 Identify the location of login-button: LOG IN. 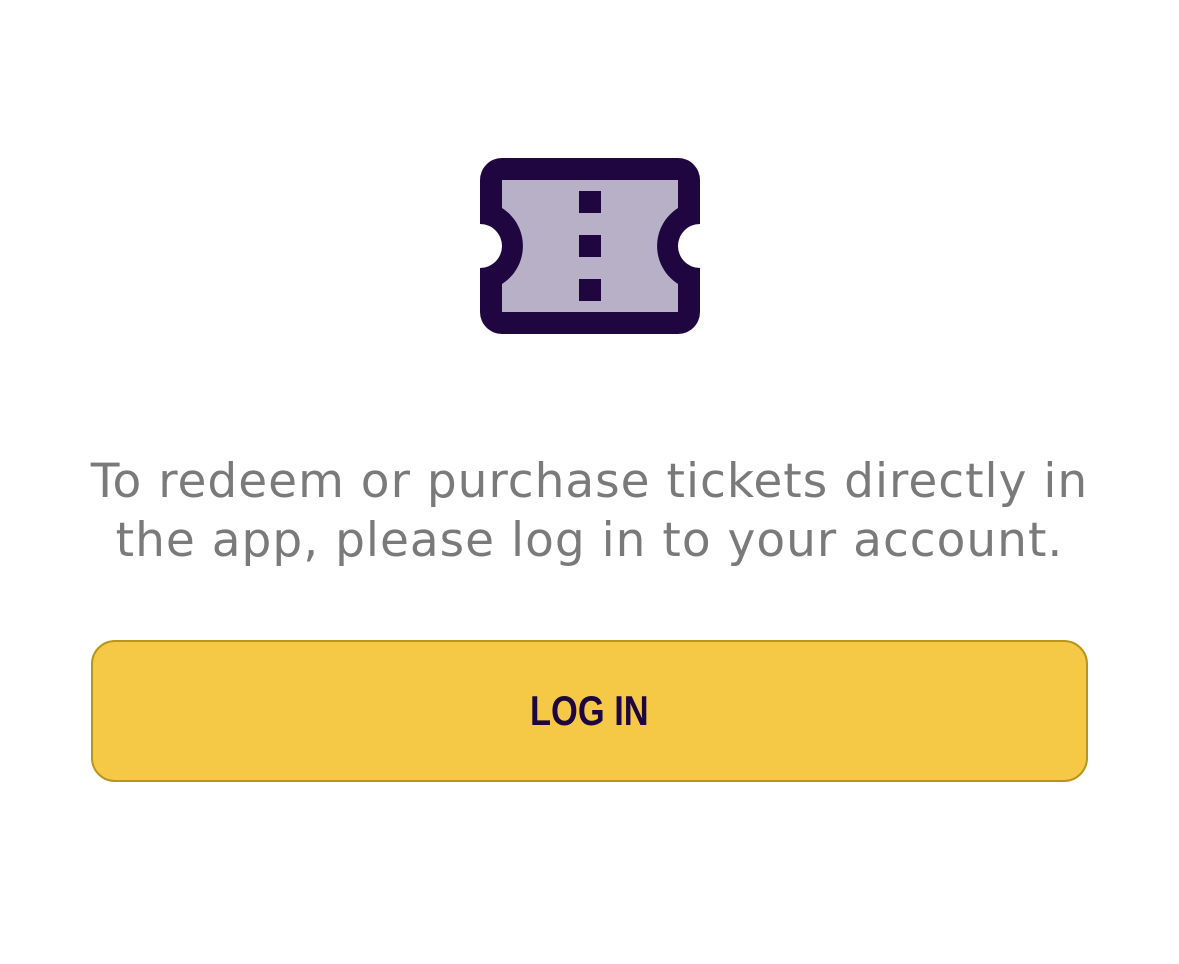
(589, 711).